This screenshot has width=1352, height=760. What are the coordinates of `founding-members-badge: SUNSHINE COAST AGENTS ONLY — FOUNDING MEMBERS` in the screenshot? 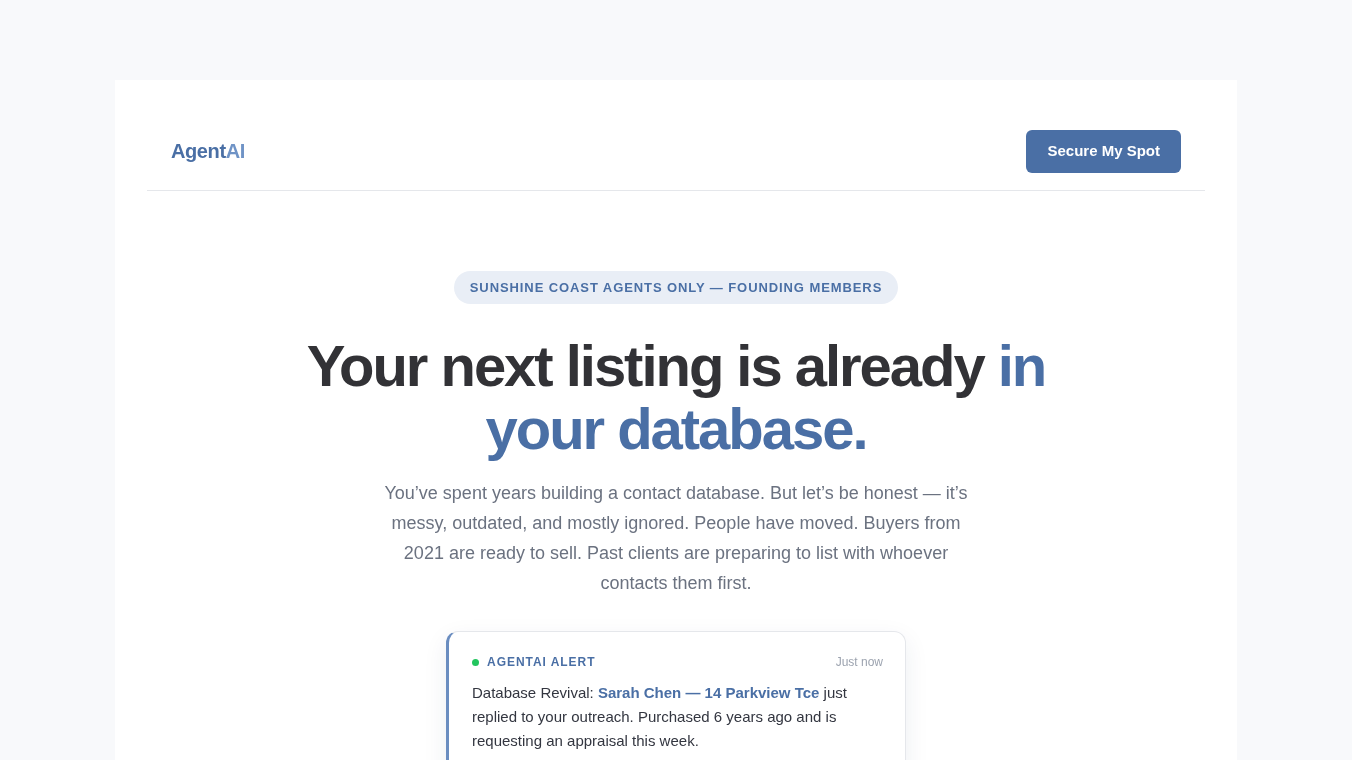 It's located at (676, 287).